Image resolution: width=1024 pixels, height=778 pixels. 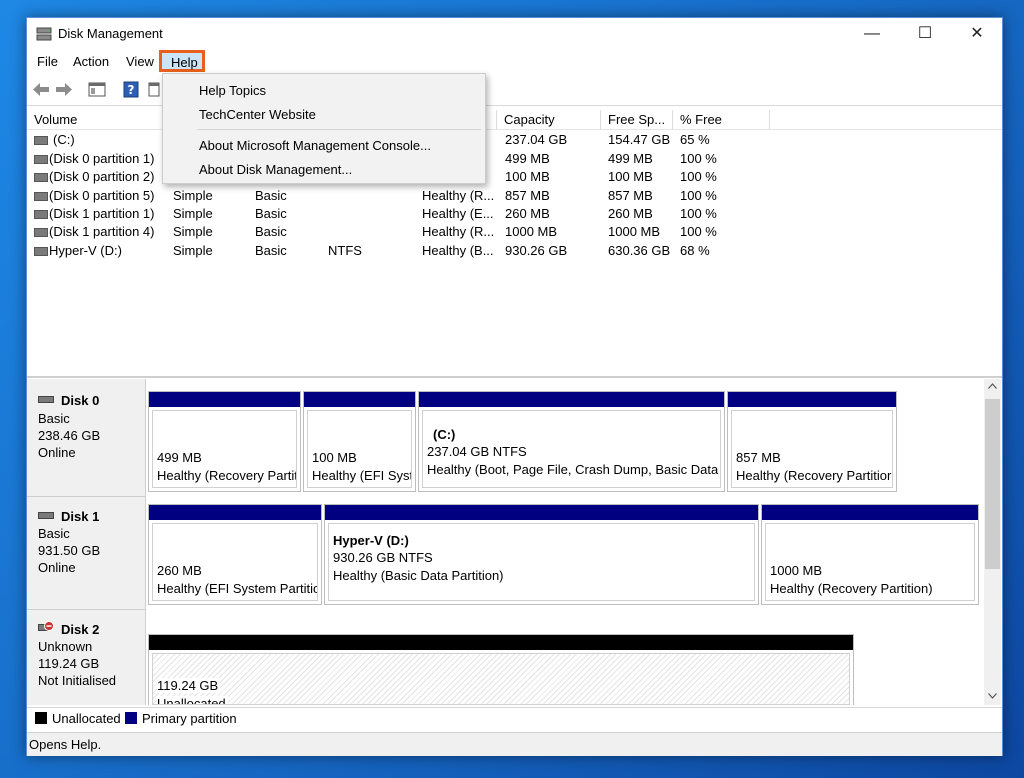 I want to click on title-bar: Disk Management — ☐ ✕, so click(x=514, y=34).